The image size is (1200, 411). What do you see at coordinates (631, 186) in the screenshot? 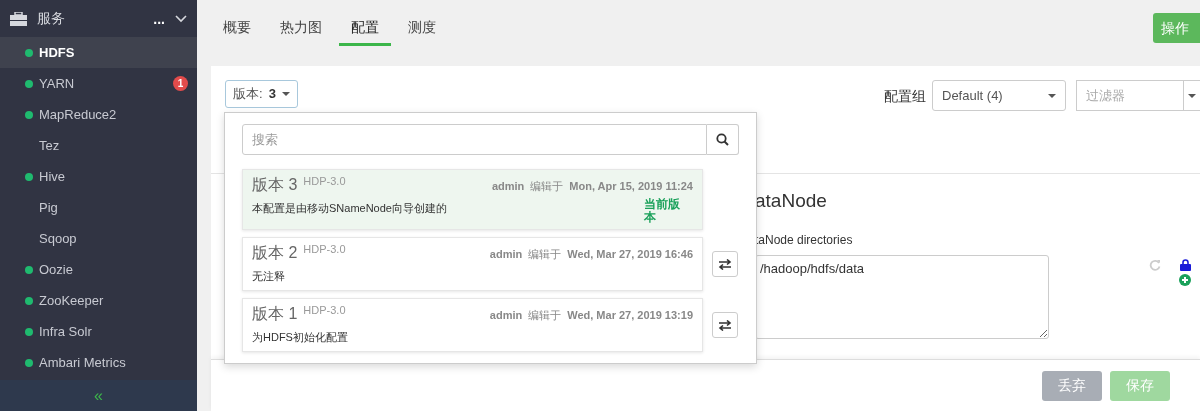
I see `edit-date: Mon, Apr 15, 2019 11:24` at bounding box center [631, 186].